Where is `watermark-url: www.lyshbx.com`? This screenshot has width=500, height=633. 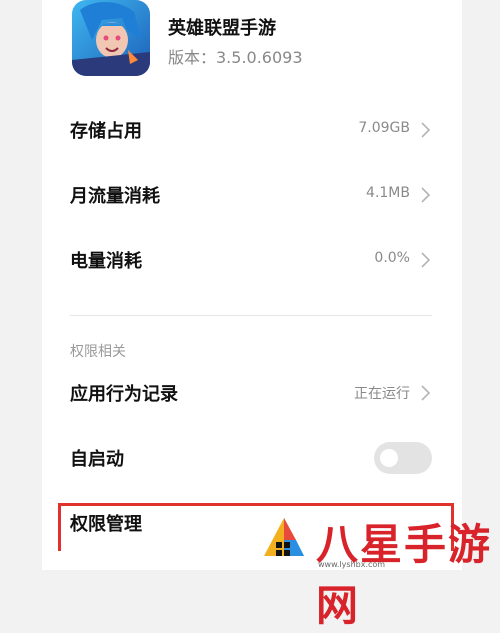 watermark-url: www.lyshbx.com is located at coordinates (352, 564).